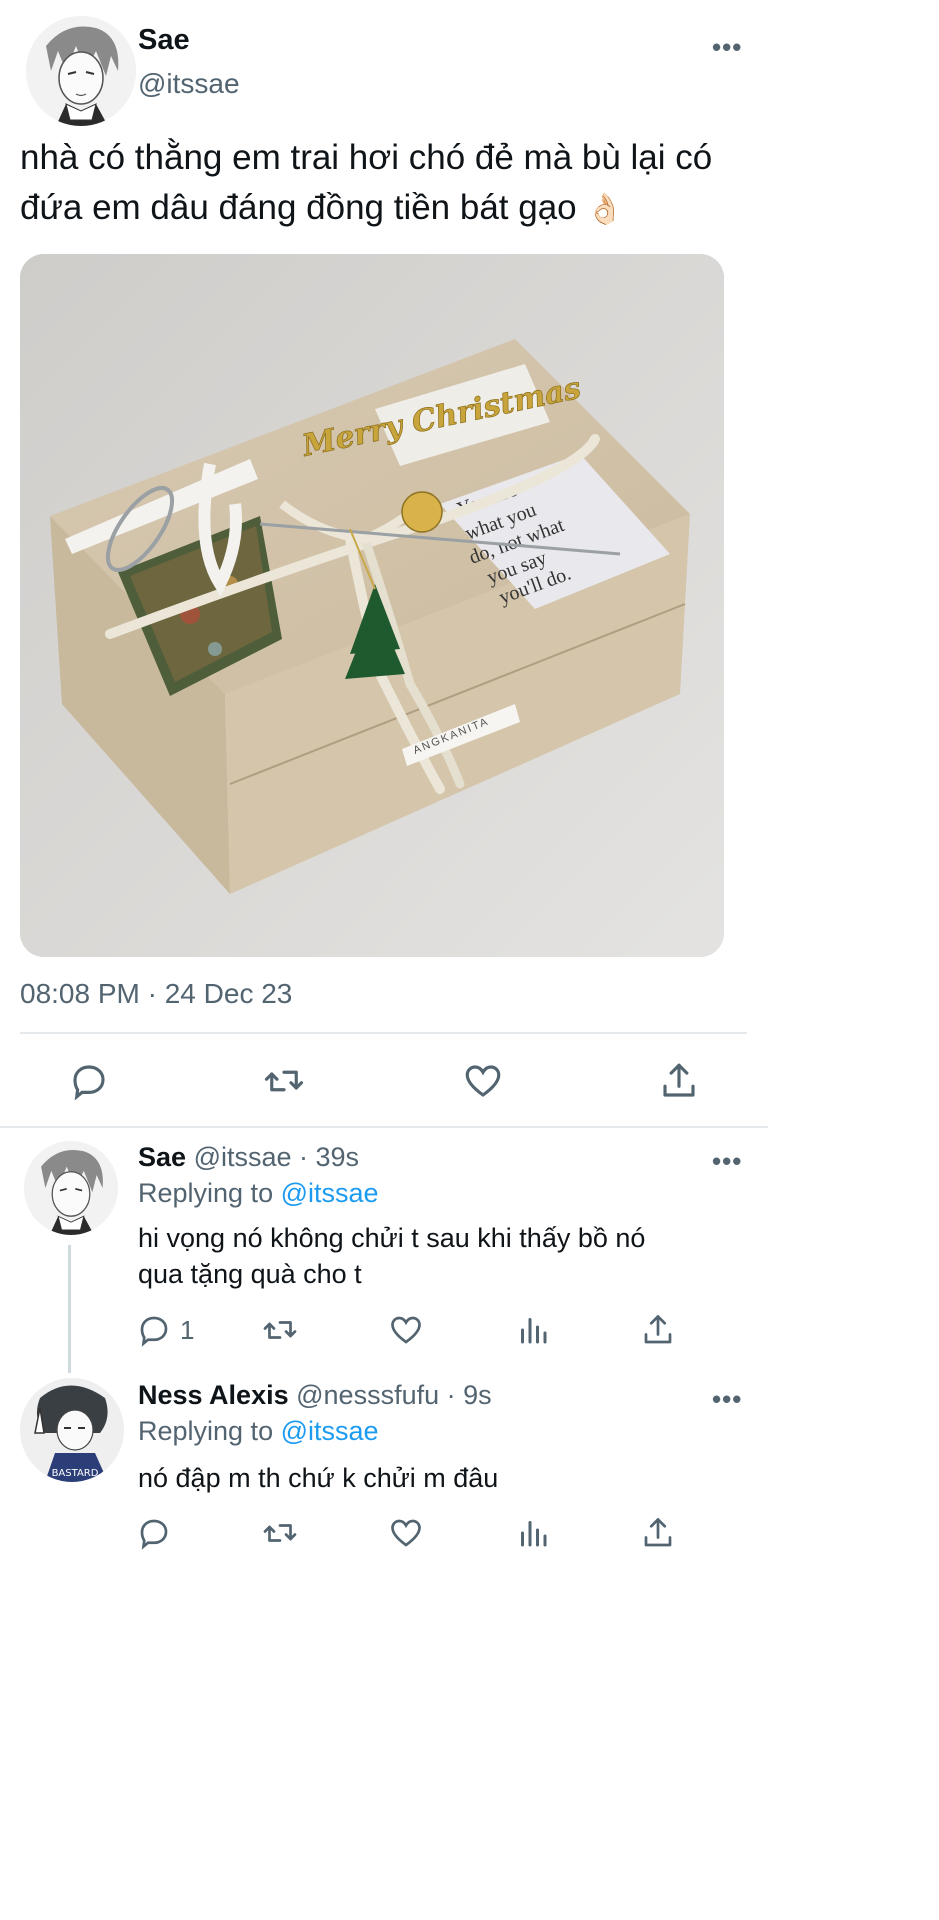  I want to click on reply-2-reply-button, so click(154, 1533).